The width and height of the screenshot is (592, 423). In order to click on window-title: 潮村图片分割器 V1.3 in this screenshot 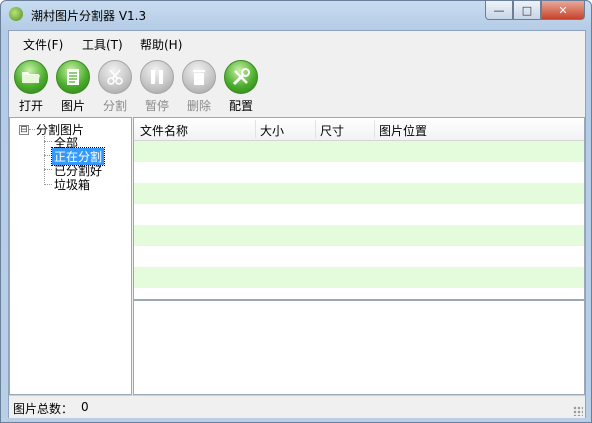, I will do `click(89, 16)`.